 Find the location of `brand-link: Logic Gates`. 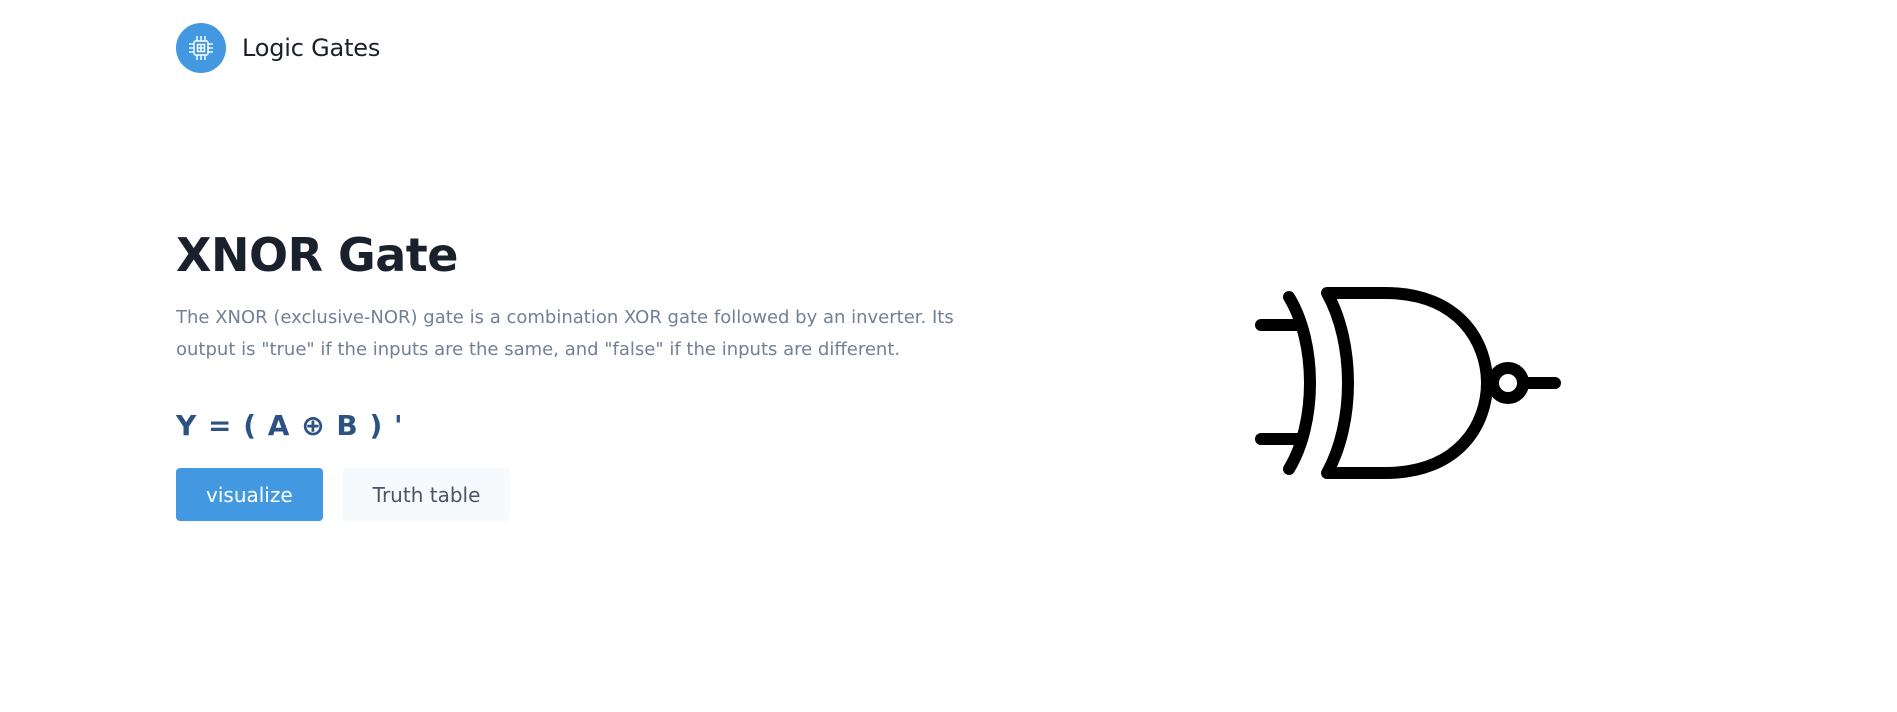

brand-link: Logic Gates is located at coordinates (278, 48).